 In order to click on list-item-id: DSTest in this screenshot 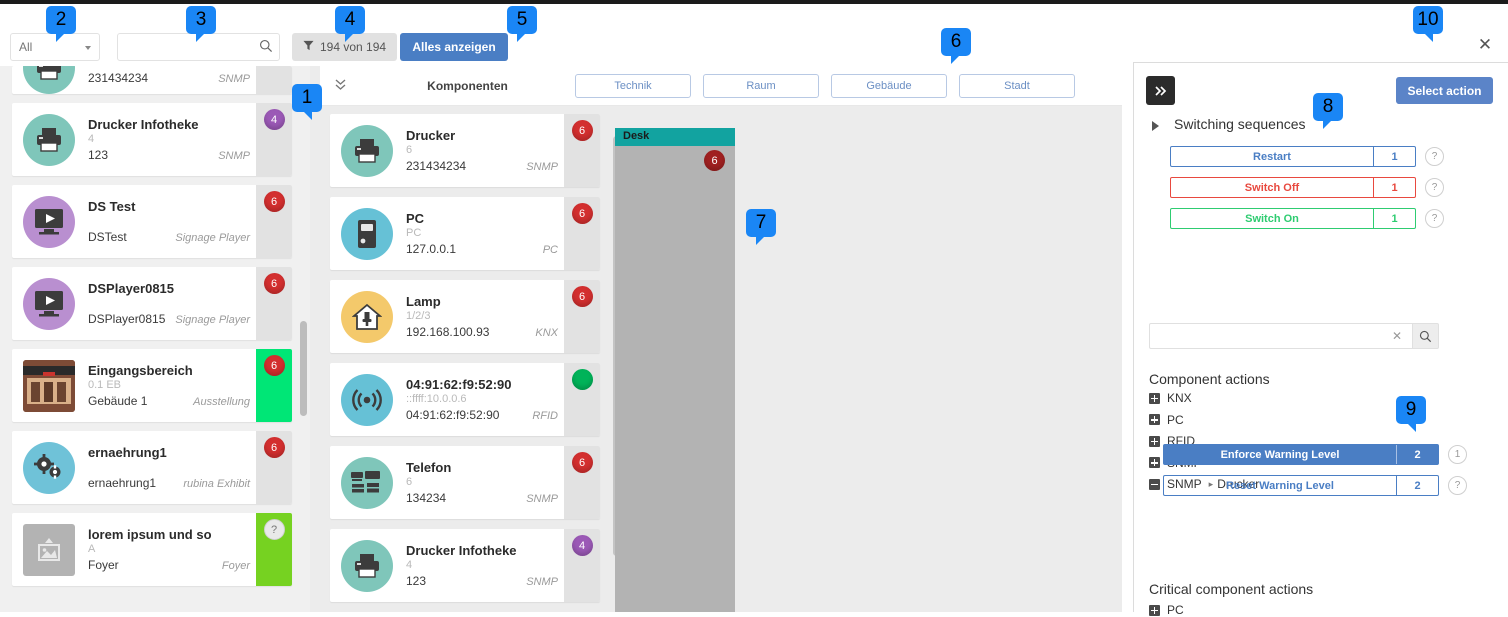, I will do `click(107, 237)`.